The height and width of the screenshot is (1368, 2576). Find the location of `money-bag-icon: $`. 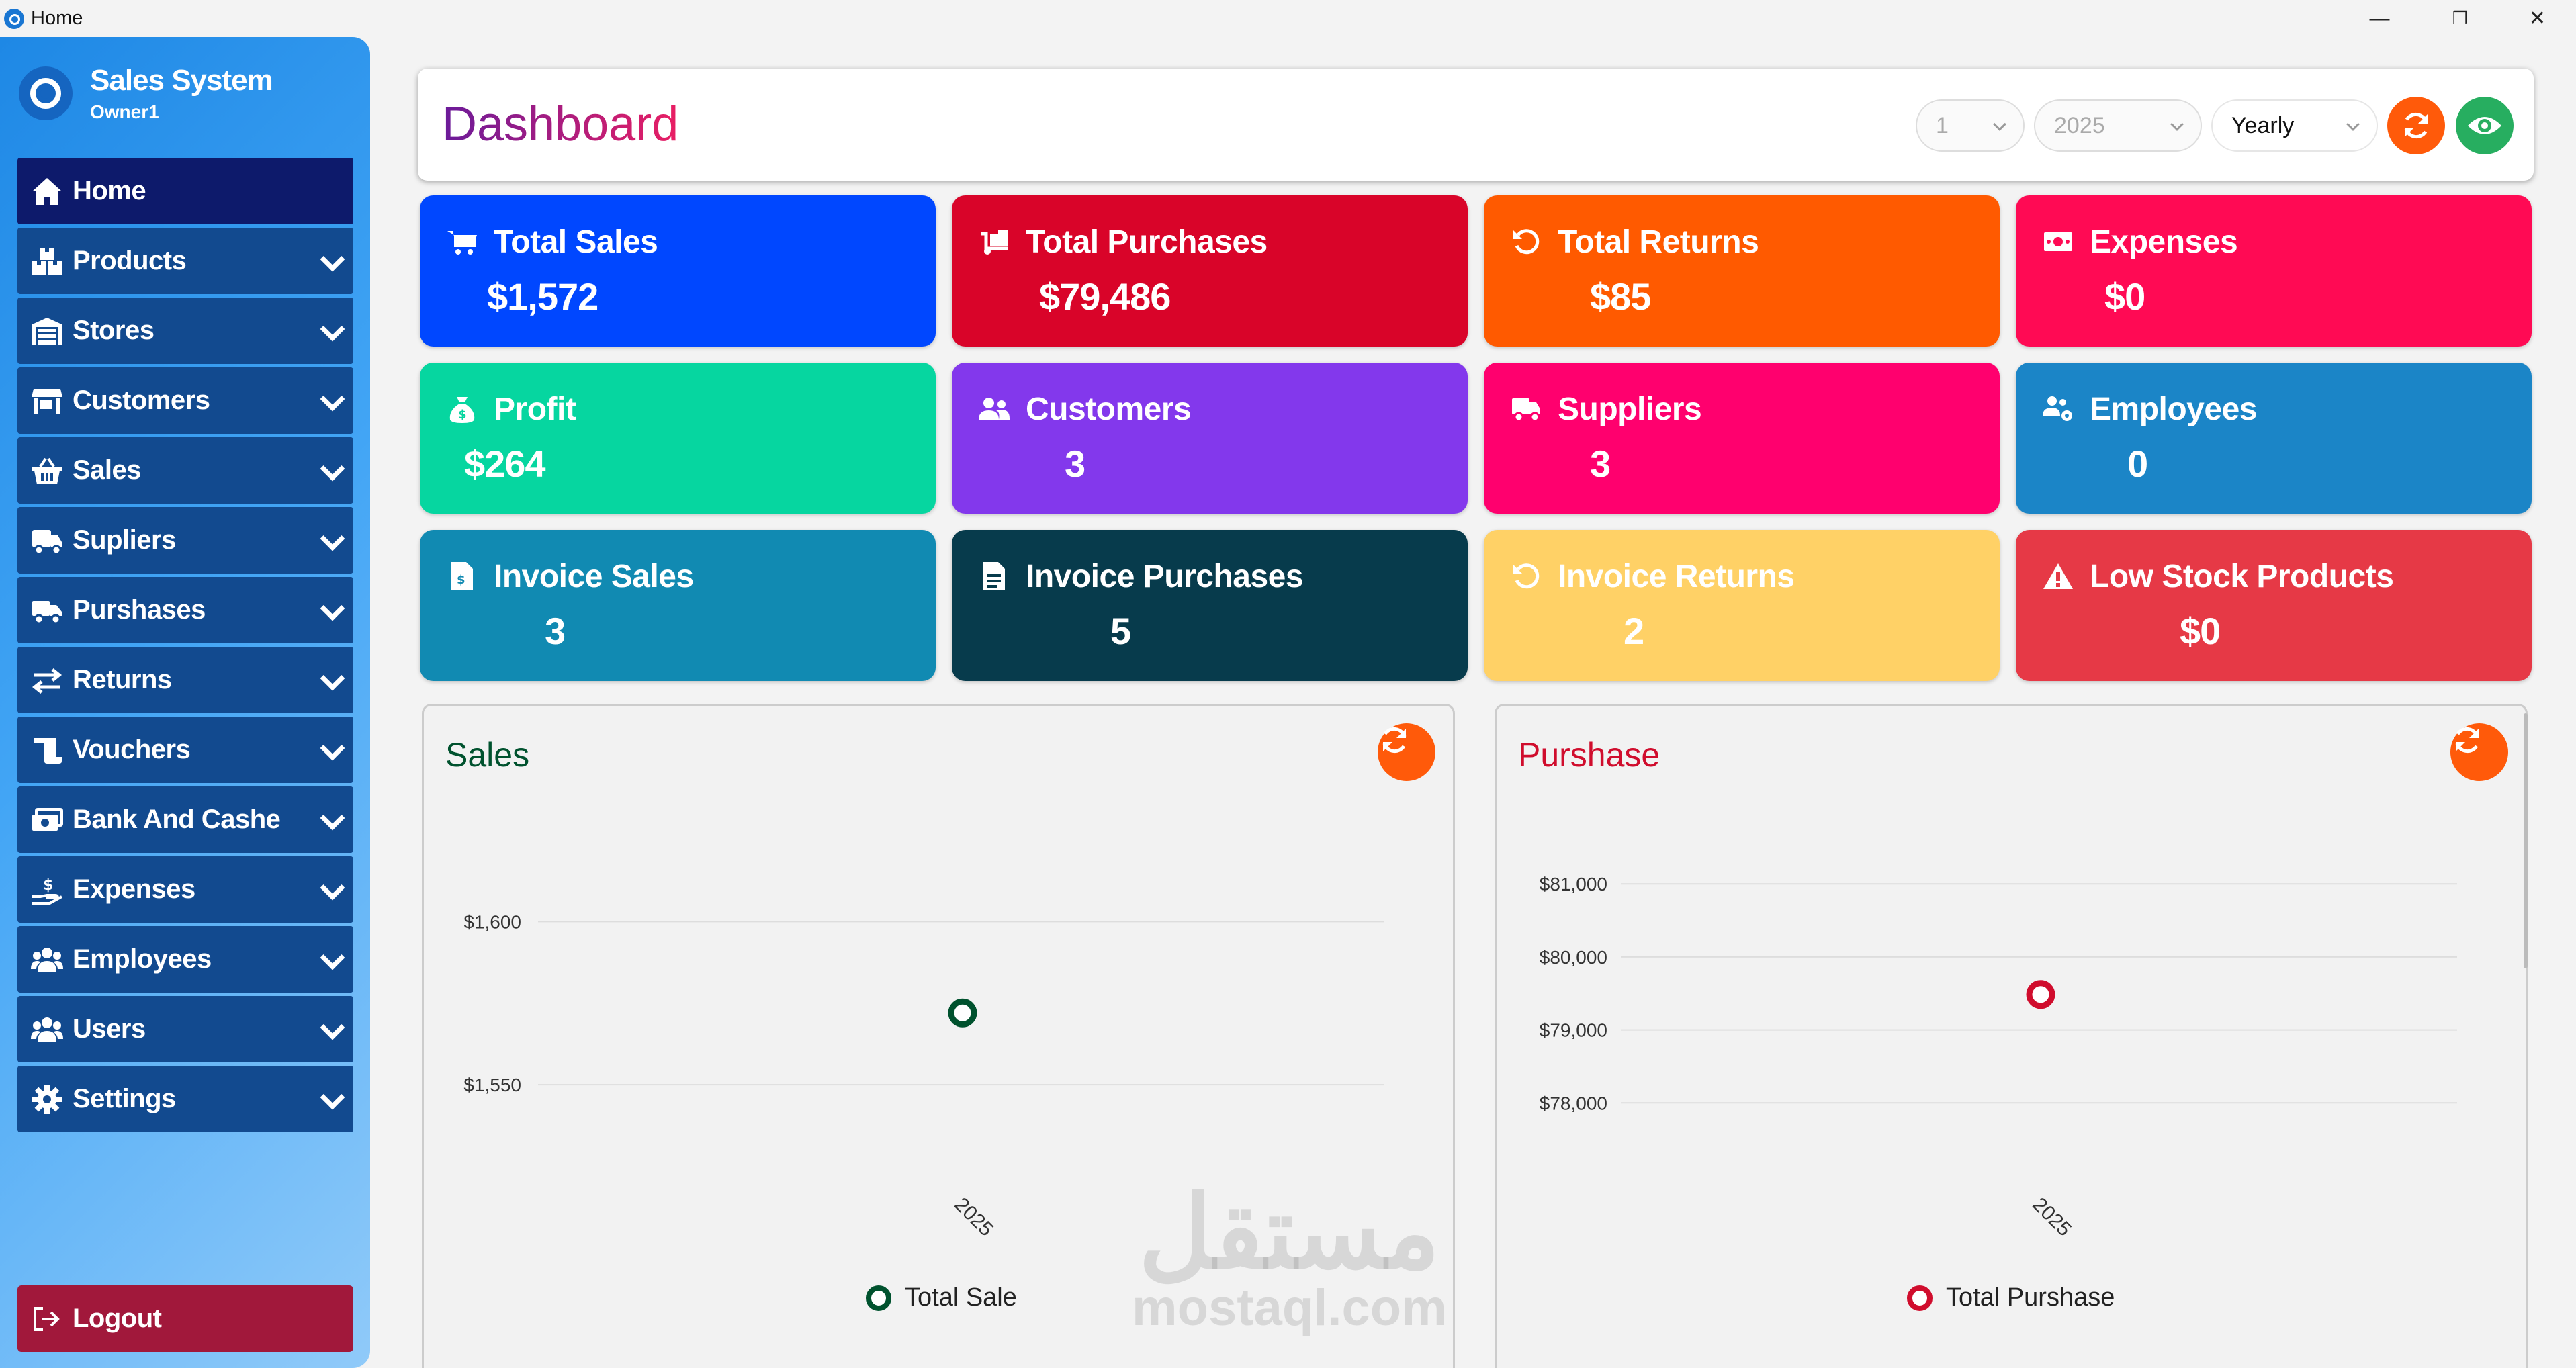

money-bag-icon: $ is located at coordinates (462, 409).